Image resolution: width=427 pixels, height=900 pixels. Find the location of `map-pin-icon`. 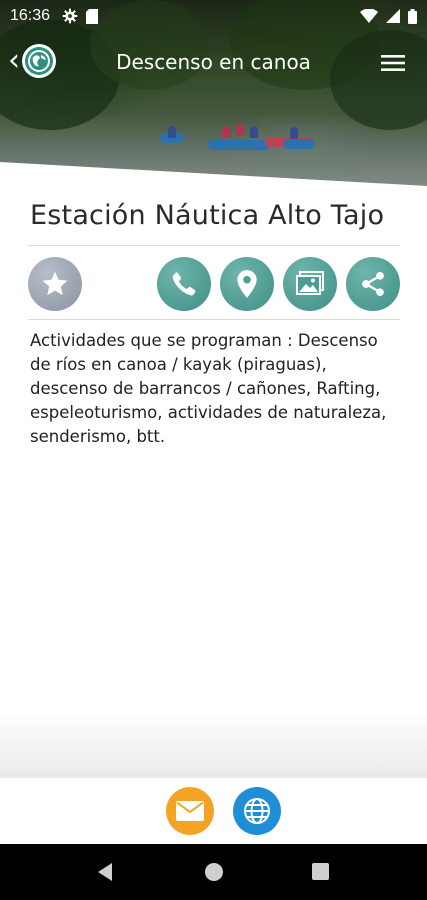

map-pin-icon is located at coordinates (247, 284).